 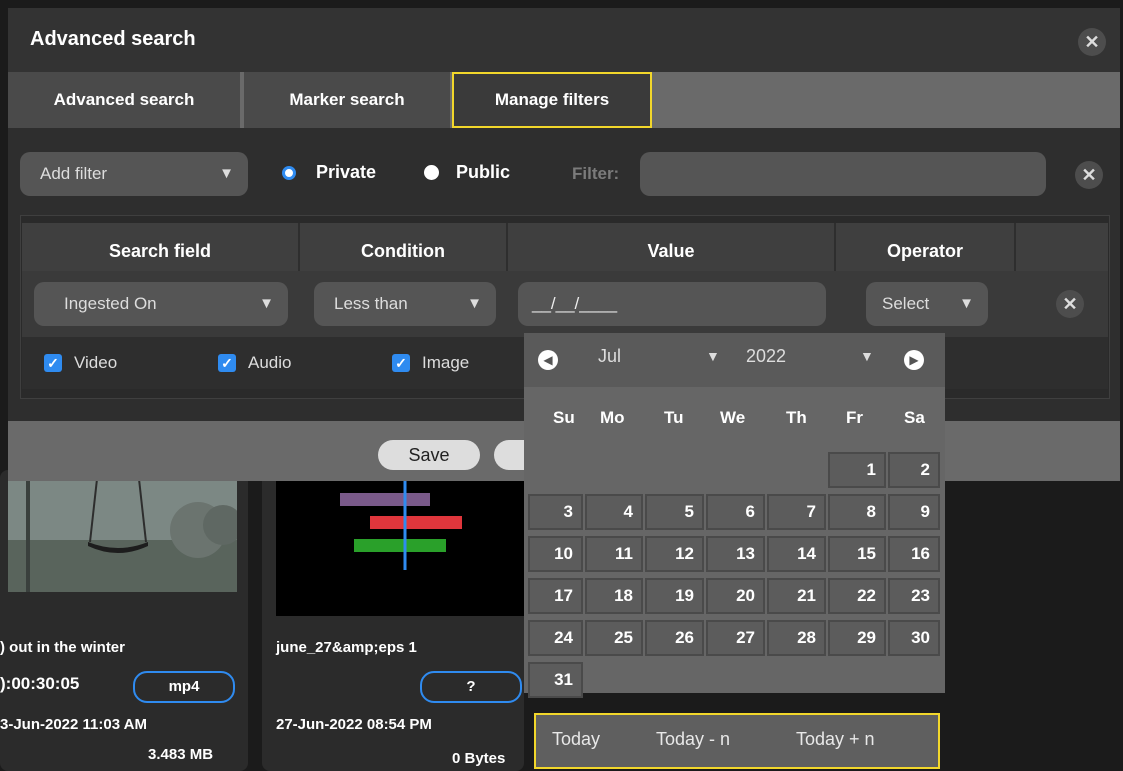 I want to click on calendar-day: 23, so click(x=914, y=596).